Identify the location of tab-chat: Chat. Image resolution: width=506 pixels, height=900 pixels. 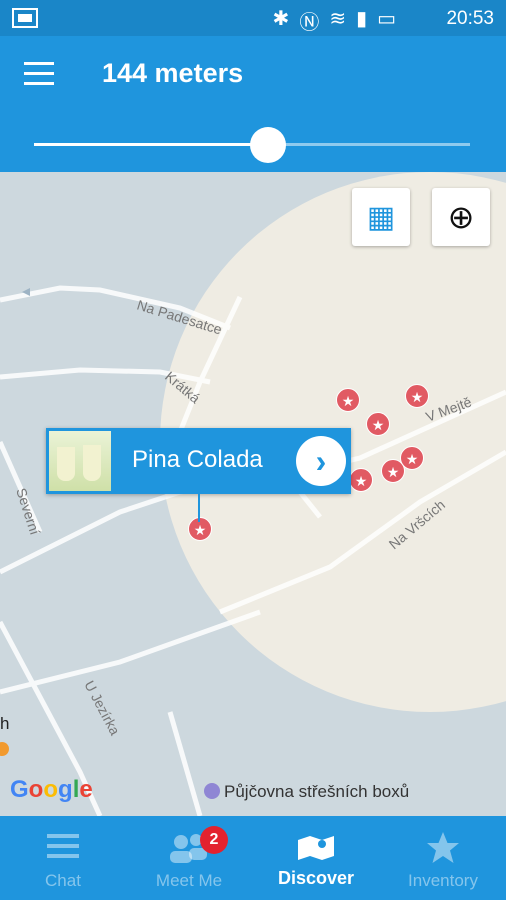
(63, 858).